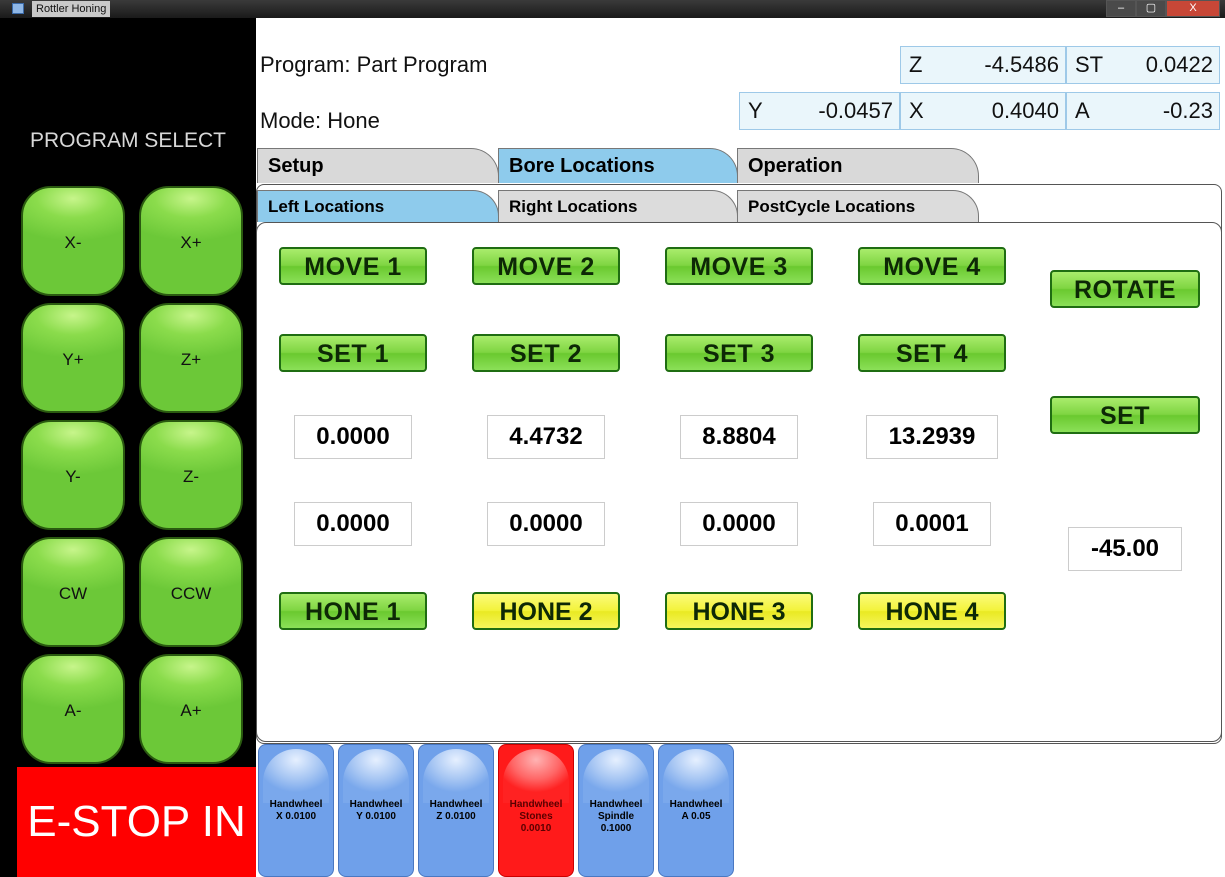 The height and width of the screenshot is (877, 1225). I want to click on set-1-button: SET 1, so click(353, 353).